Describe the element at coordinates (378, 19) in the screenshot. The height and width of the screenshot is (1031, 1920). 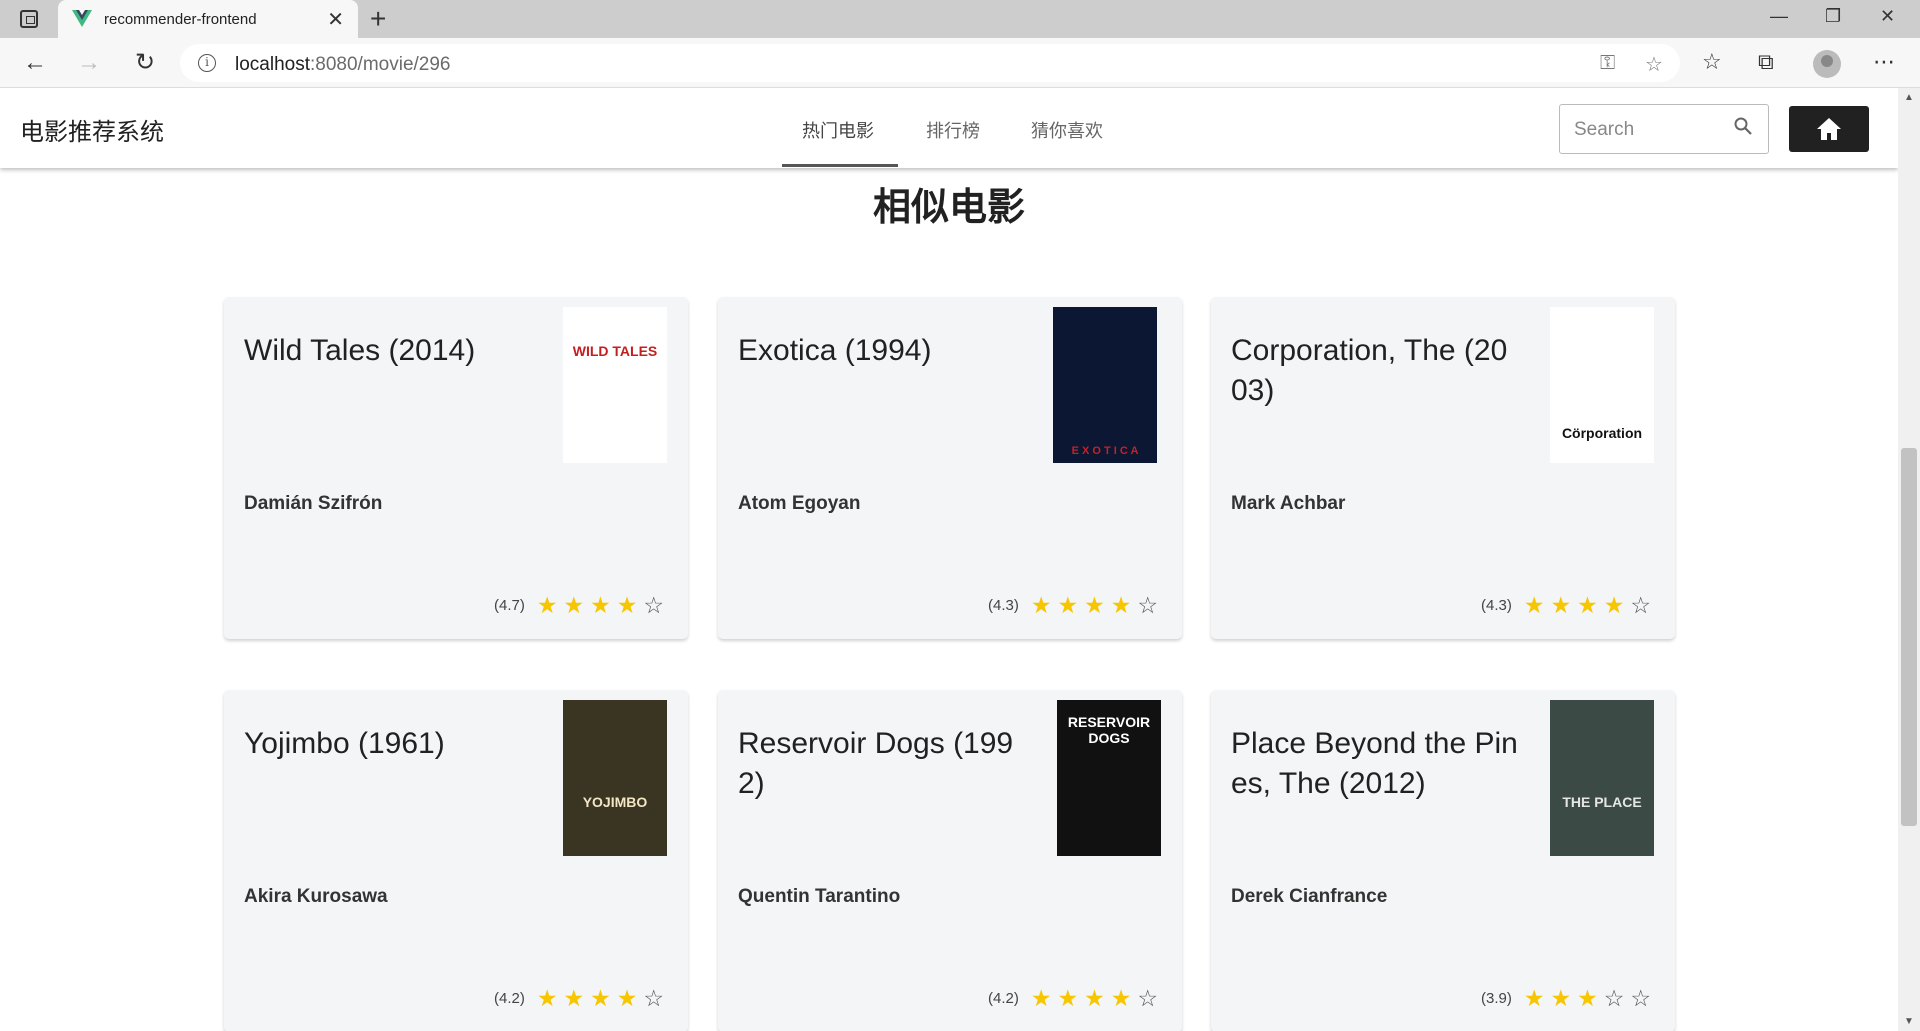
I see `new-tab-icon: +` at that location.